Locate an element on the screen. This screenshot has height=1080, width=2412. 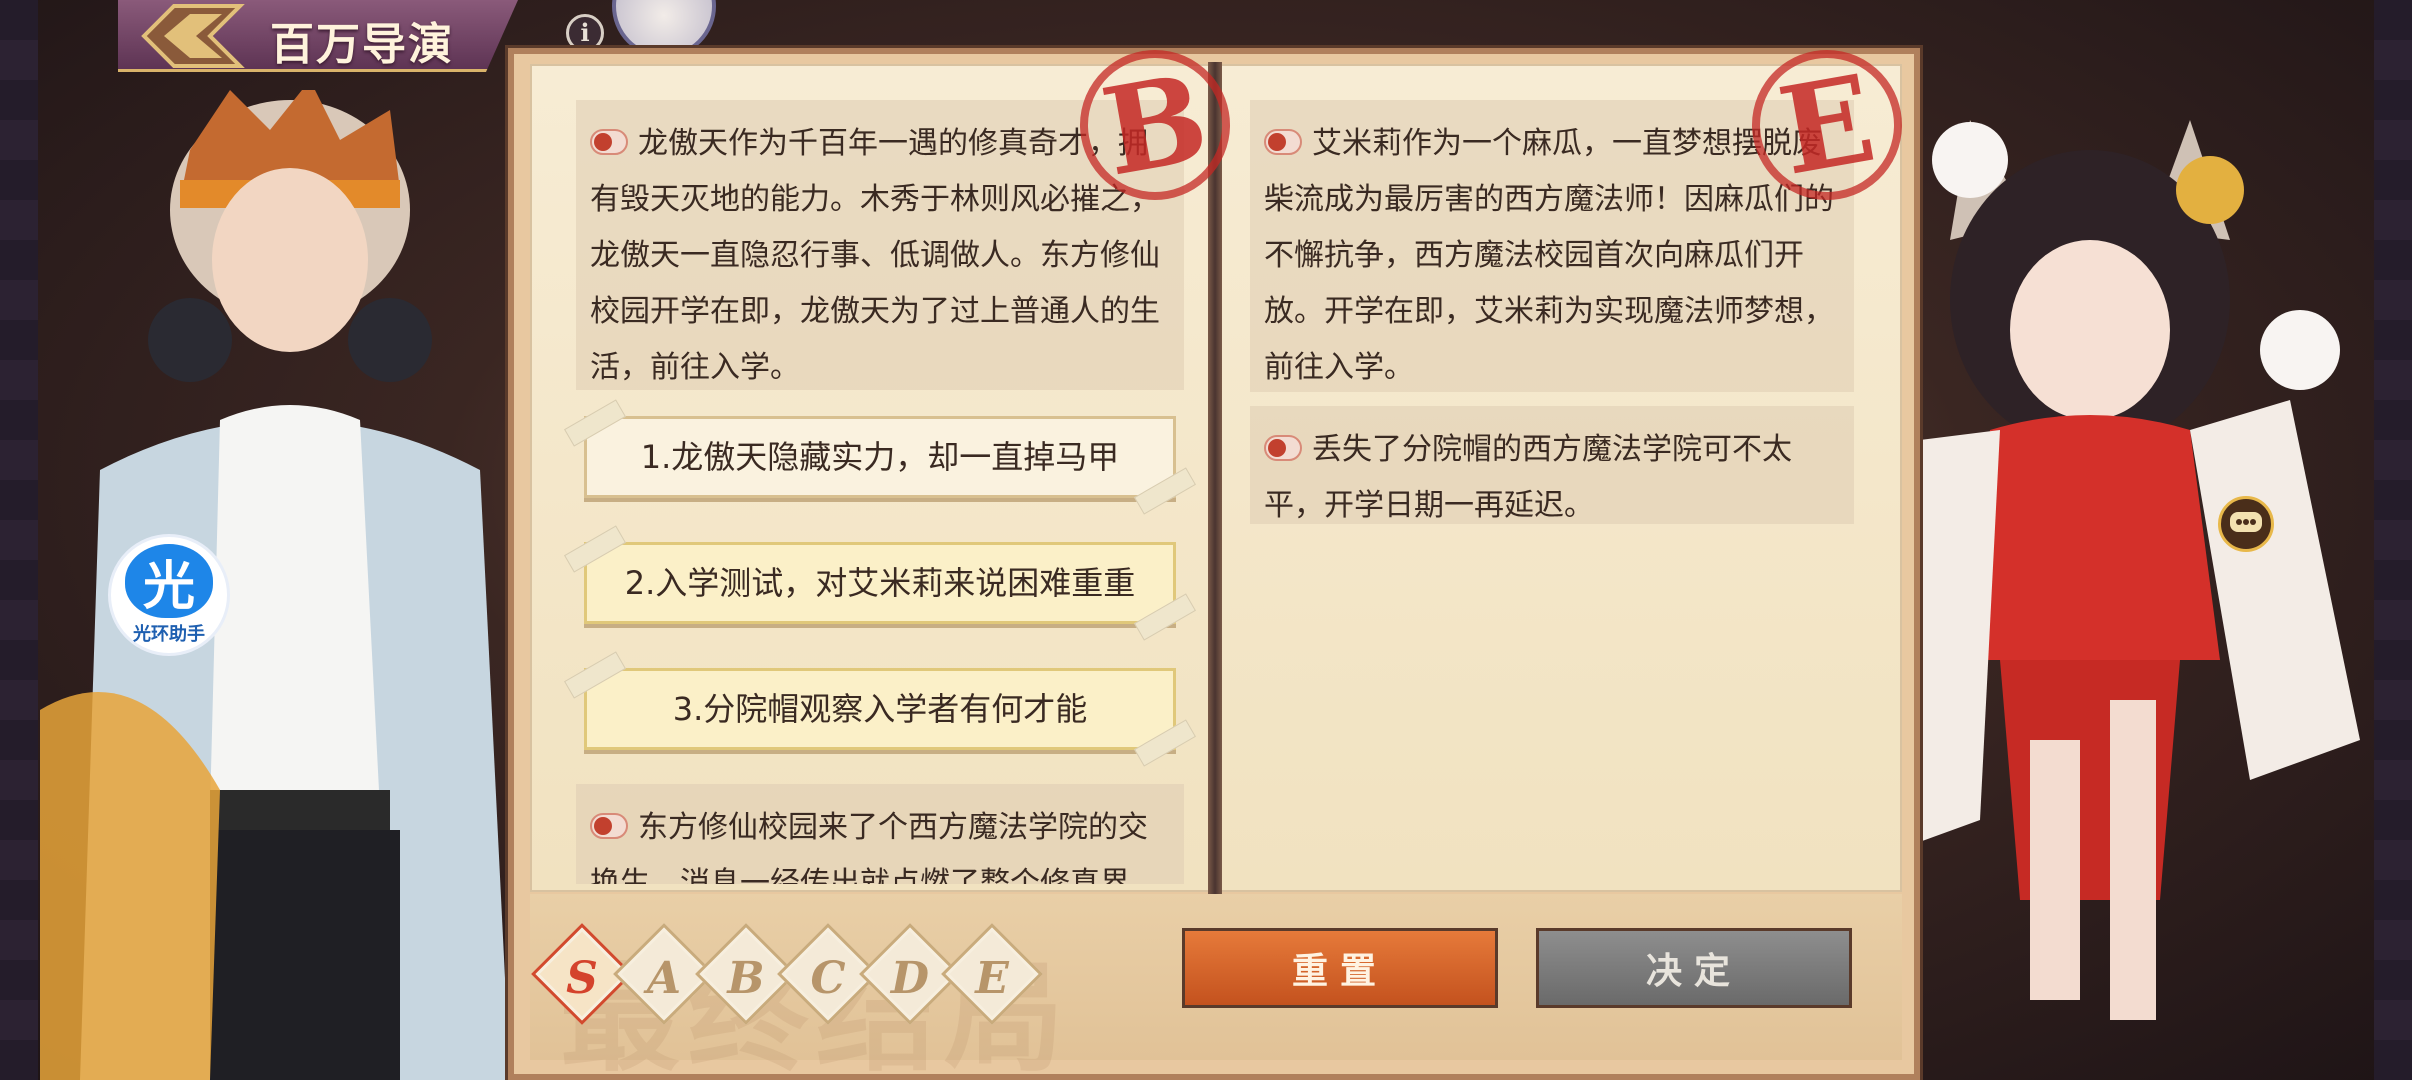
grade-label: E is located at coordinates (992, 978).